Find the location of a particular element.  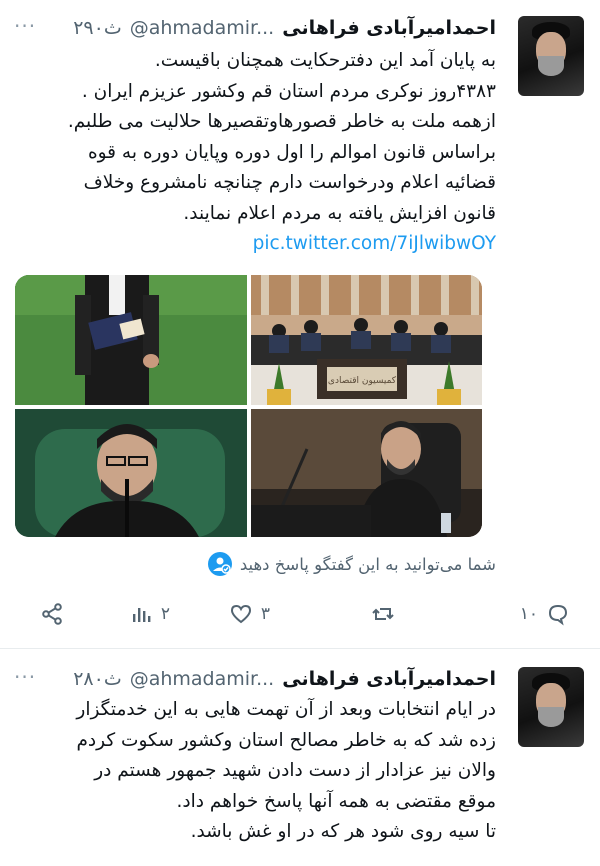

tweet-line: موقع مقتضی به همه آنها پاسخ خواهم داد. is located at coordinates (336, 801).